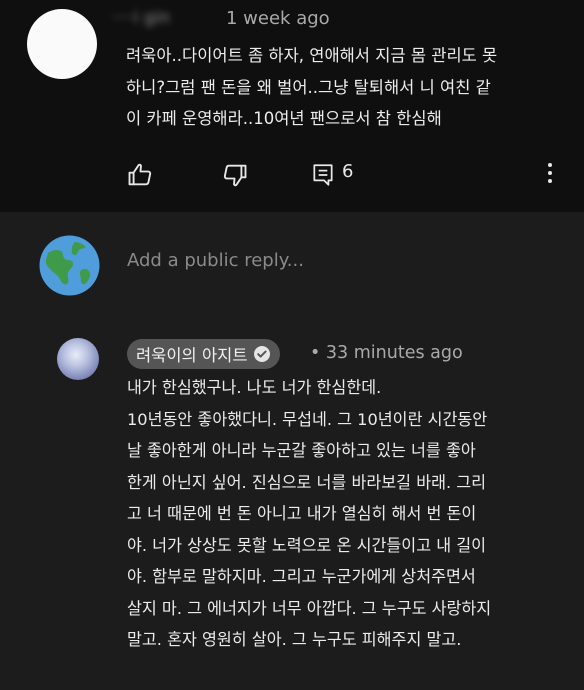 The image size is (584, 690). I want to click on comment-line: 이 카페 운영해라..10여년 팬으로서 참 한심해, so click(284, 118).